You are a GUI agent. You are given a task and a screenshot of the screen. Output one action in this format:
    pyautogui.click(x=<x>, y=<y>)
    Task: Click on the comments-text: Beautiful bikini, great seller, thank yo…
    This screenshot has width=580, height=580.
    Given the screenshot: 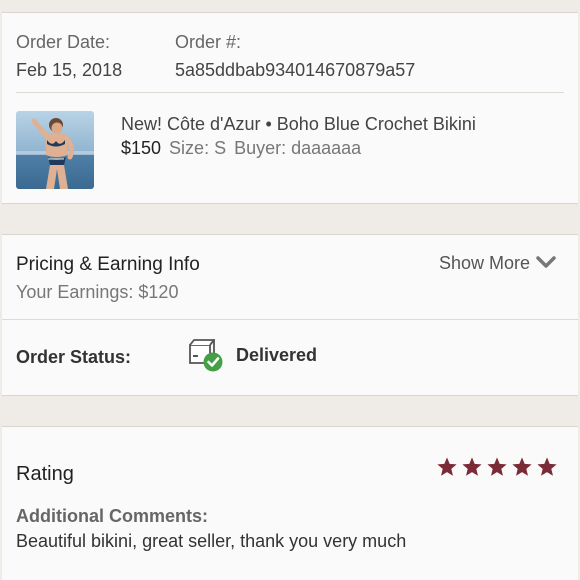 What is the action you would take?
    pyautogui.click(x=211, y=541)
    